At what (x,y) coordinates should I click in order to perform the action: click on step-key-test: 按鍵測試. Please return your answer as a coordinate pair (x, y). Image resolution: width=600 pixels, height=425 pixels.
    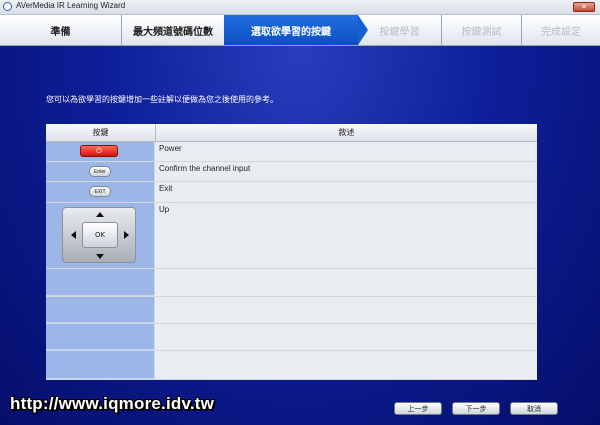
    Looking at the image, I should click on (482, 30).